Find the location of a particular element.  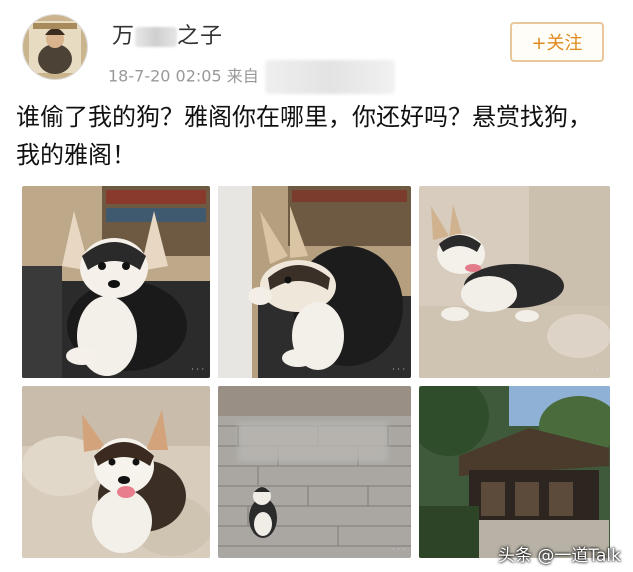

corgi-profile-image is located at coordinates (314, 282).